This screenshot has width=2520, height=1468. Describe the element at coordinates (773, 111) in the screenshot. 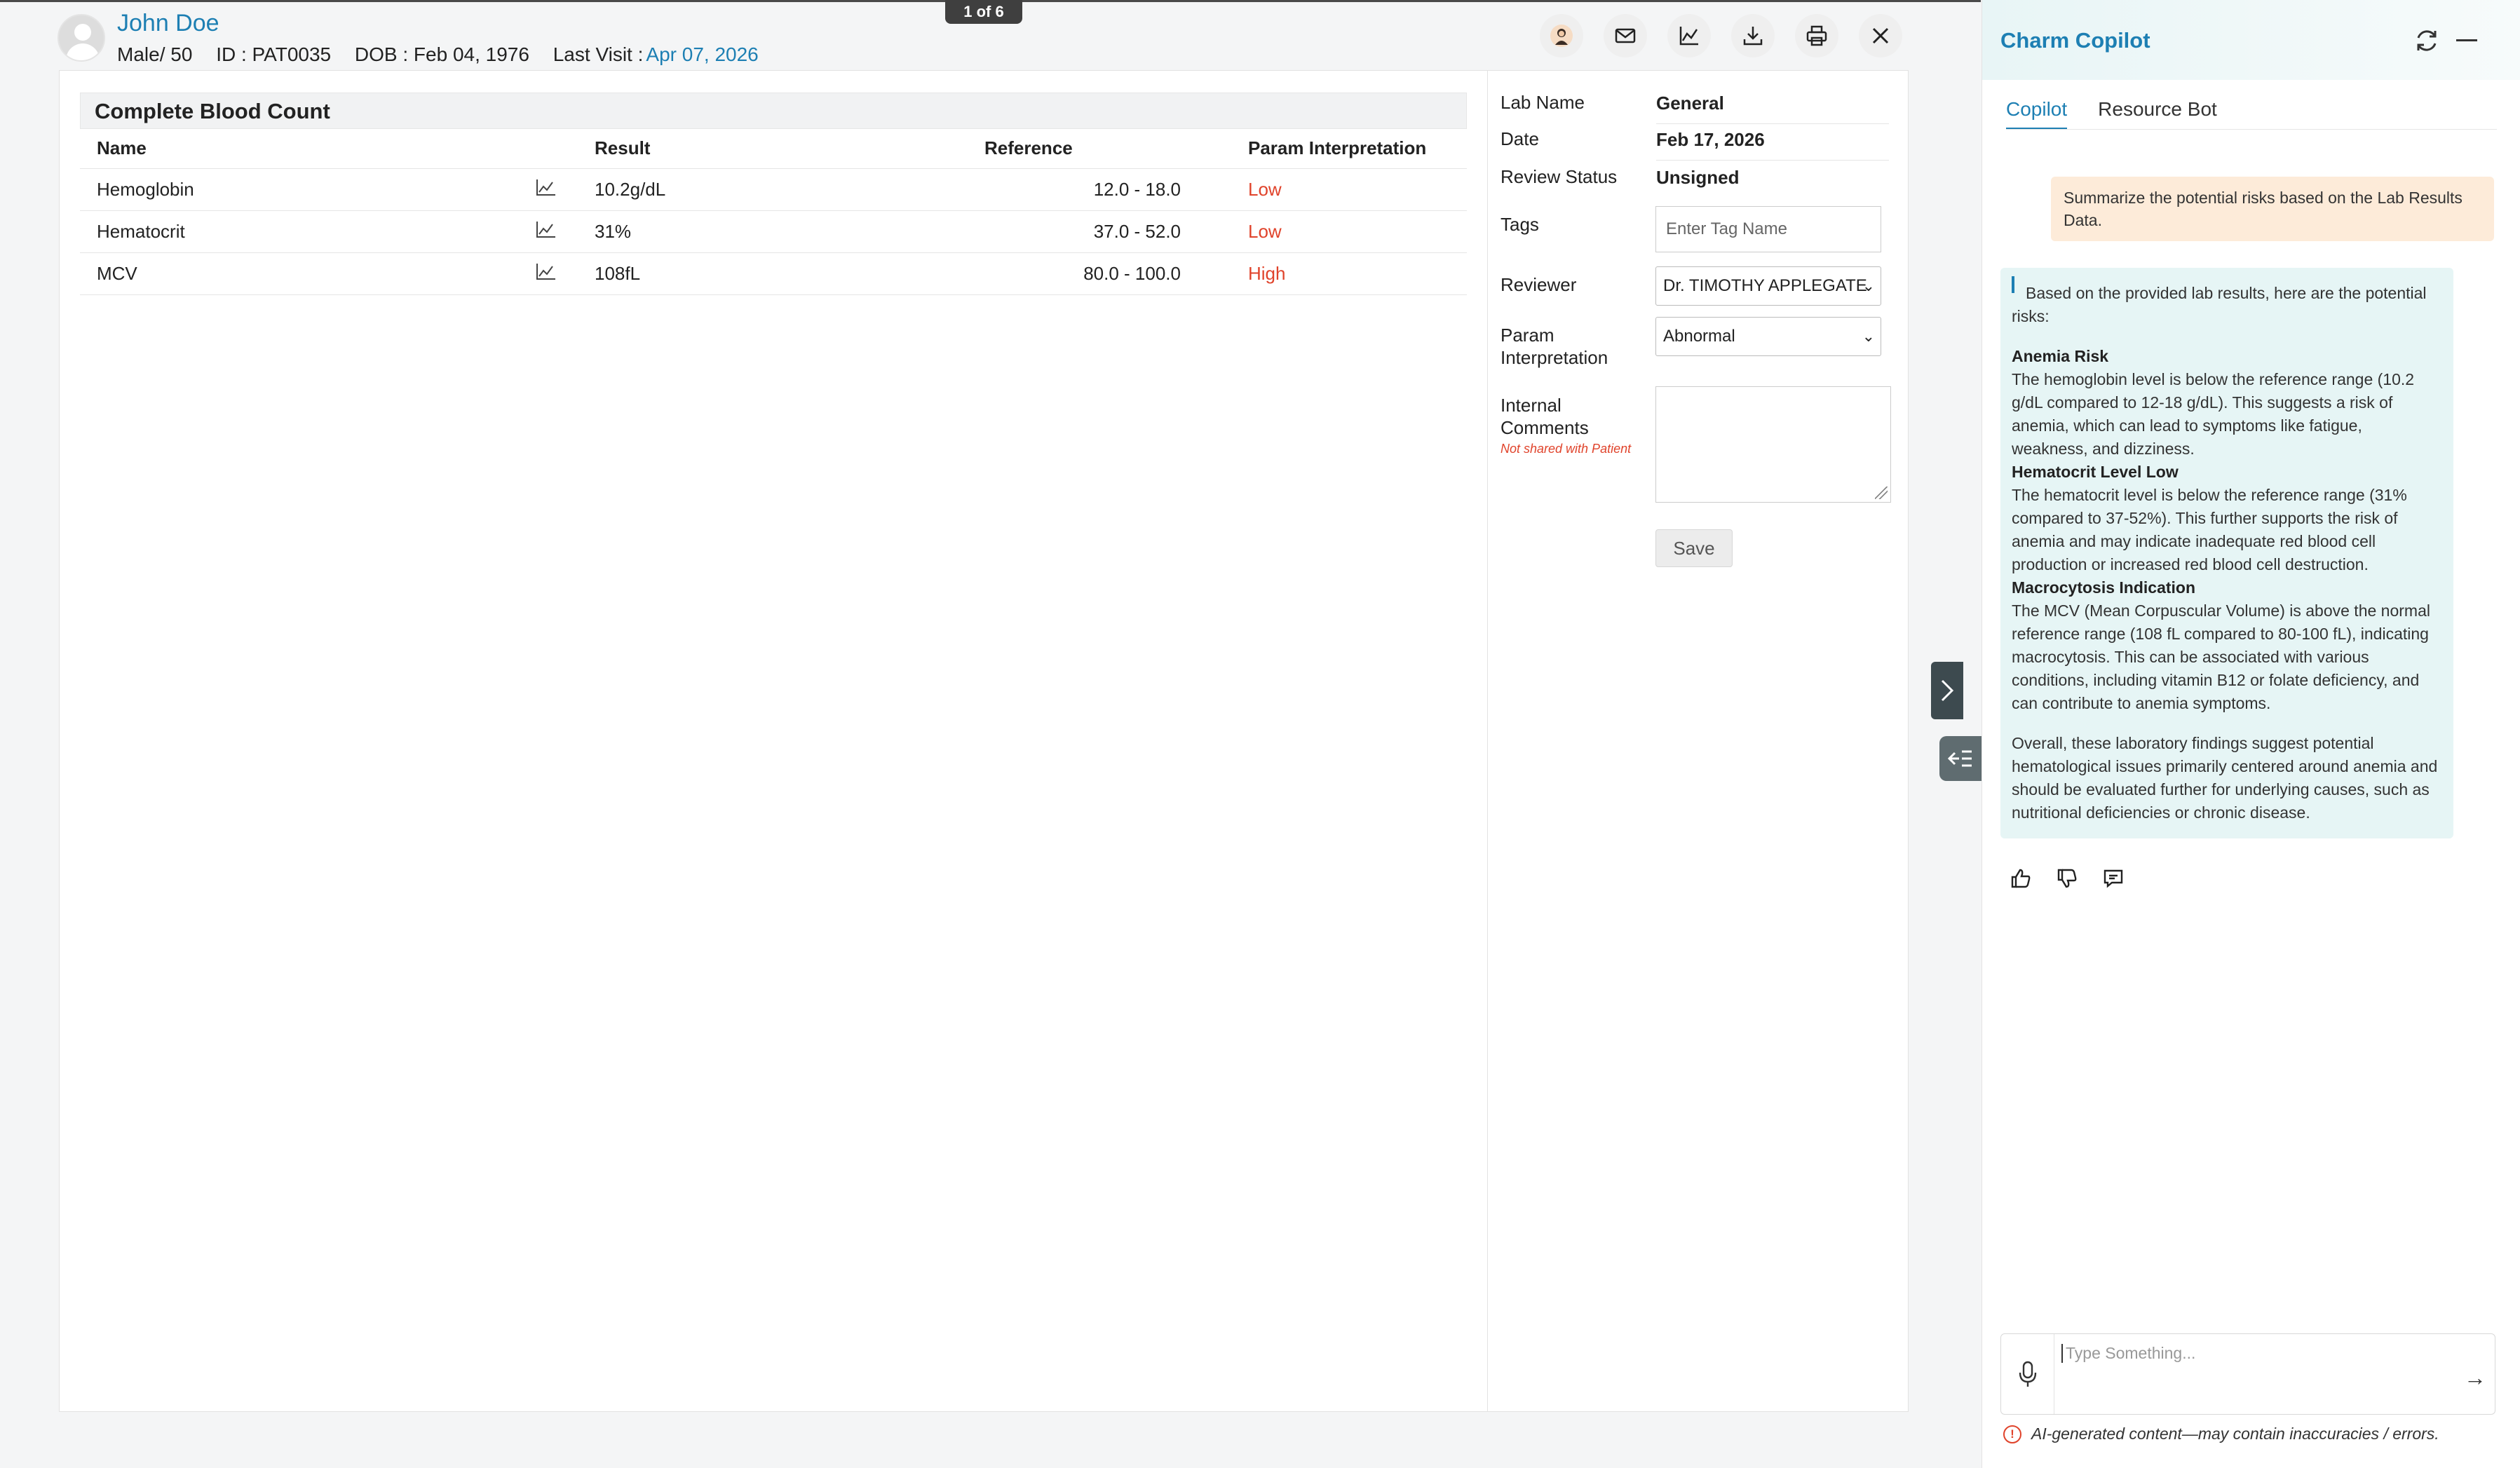

I see `lab-panel-title: Complete Blood Count` at that location.